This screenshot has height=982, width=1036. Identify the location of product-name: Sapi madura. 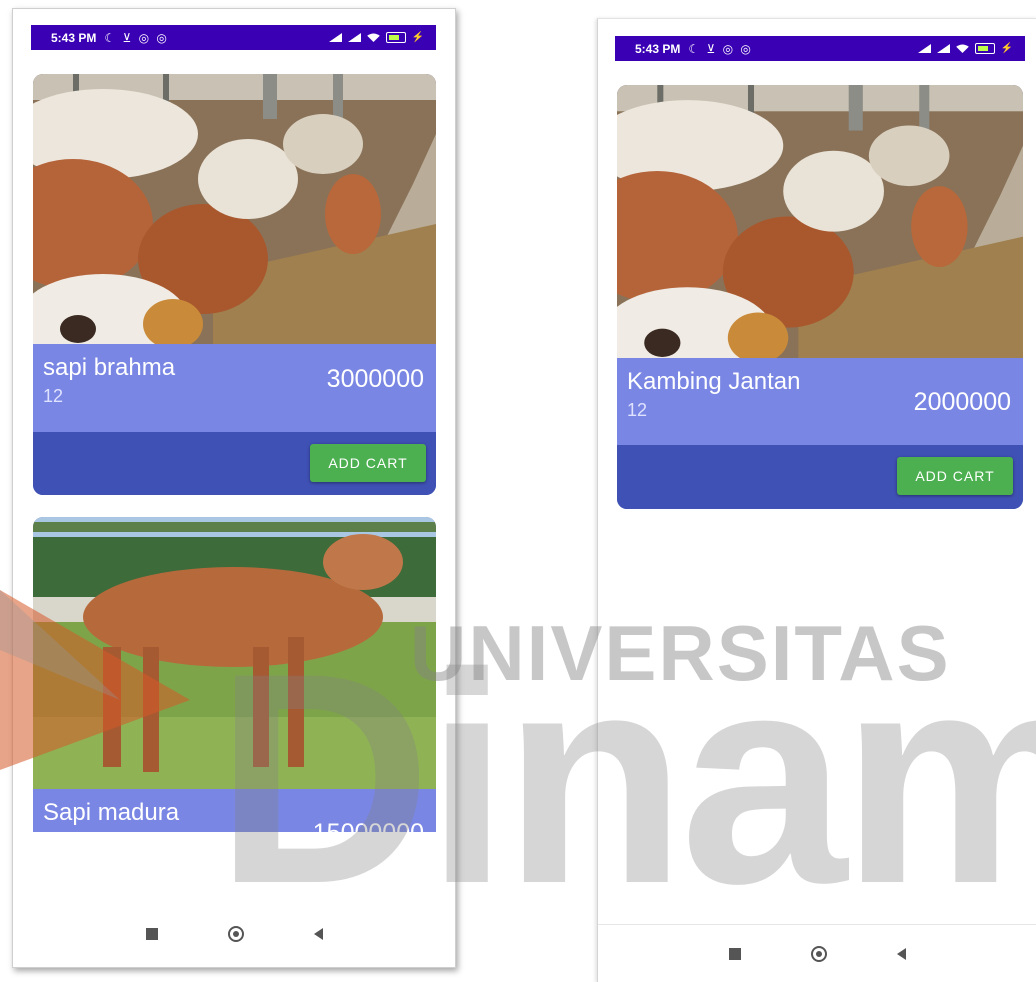
(111, 812).